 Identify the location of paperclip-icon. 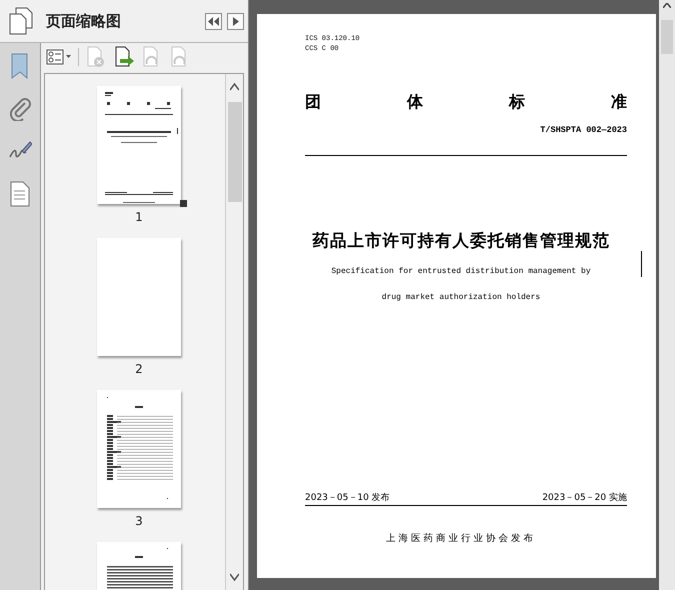
(20, 109).